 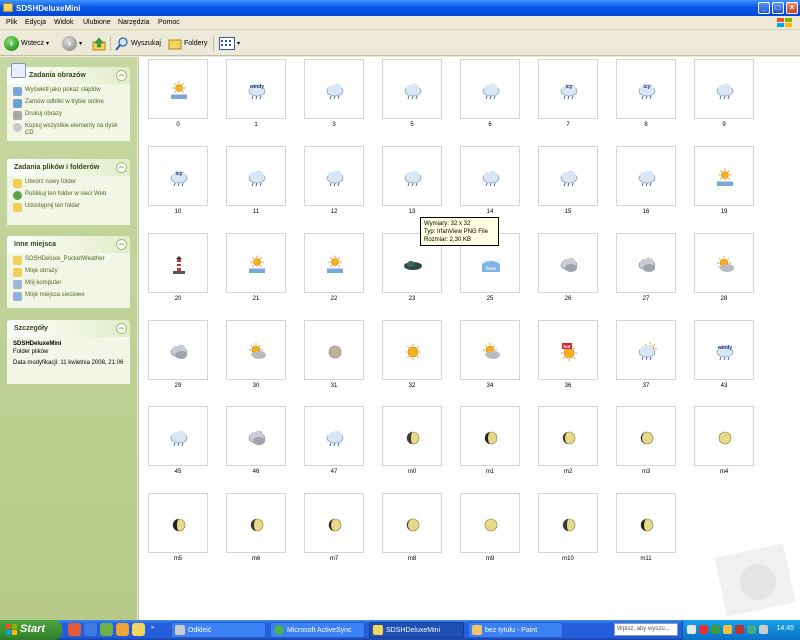 I want to click on panel-header: Zadania plików i folderów ︽, so click(x=68, y=167).